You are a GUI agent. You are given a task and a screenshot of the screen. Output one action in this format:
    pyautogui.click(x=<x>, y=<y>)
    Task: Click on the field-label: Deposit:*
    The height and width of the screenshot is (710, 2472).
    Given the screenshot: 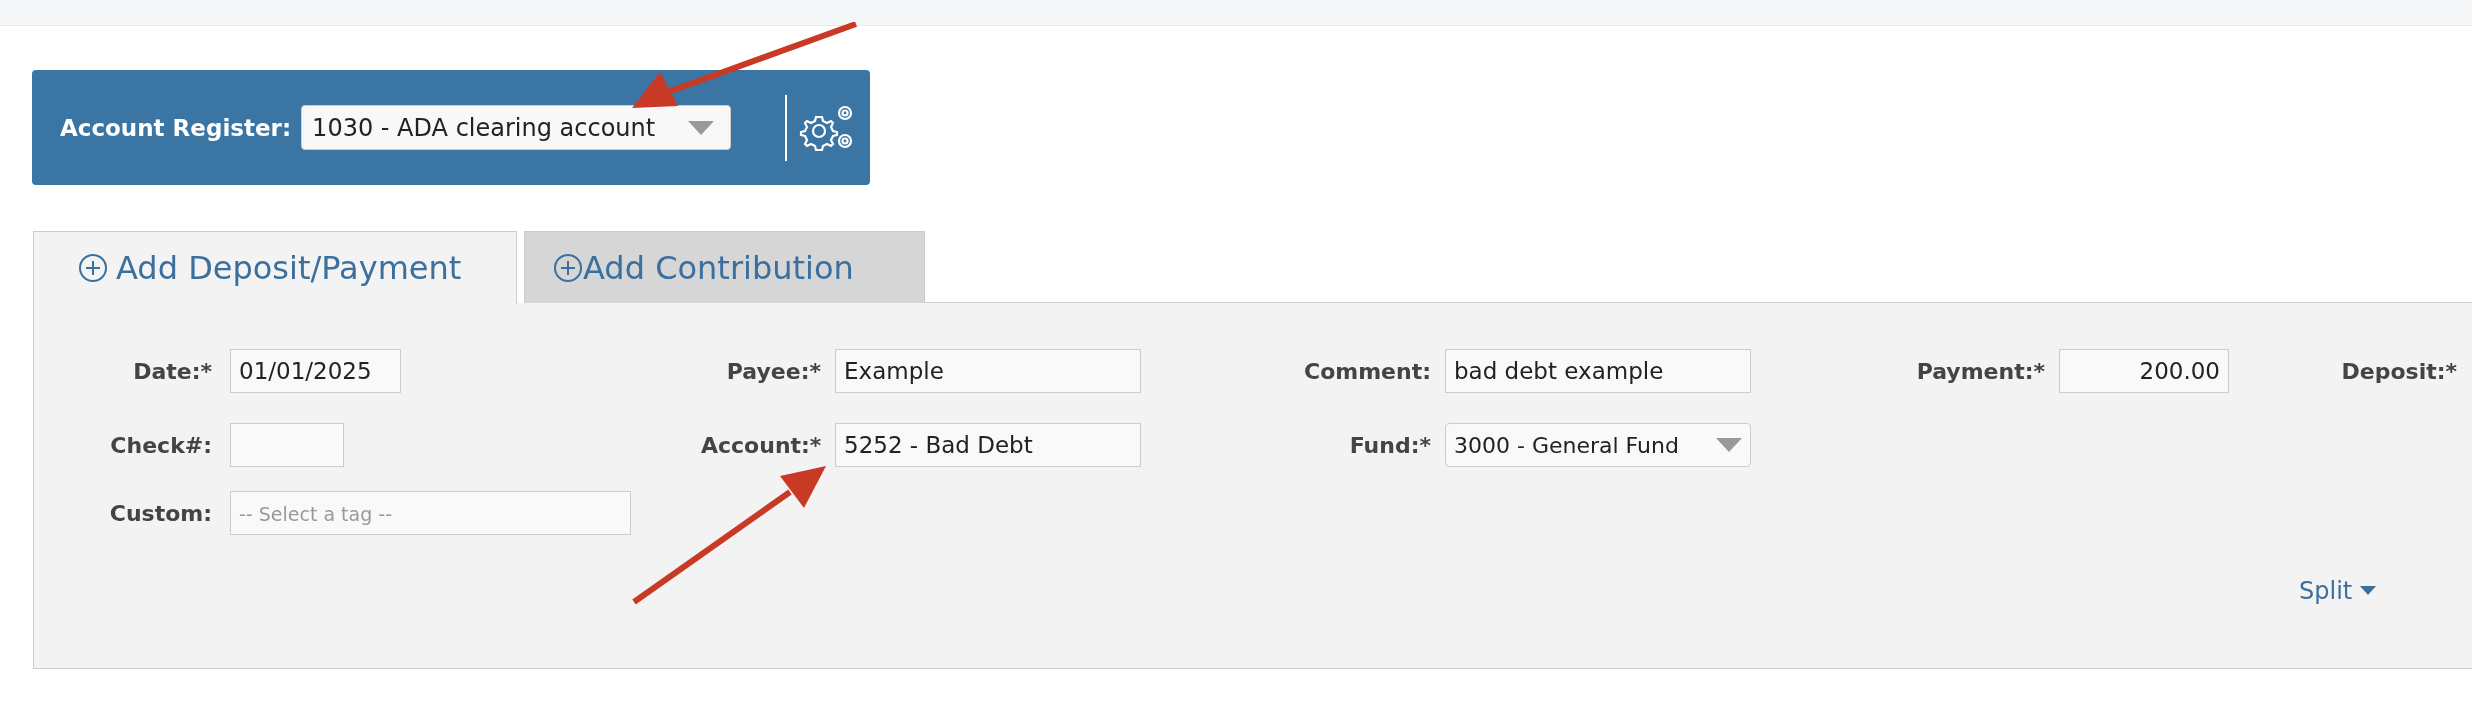 What is the action you would take?
    pyautogui.click(x=2399, y=371)
    